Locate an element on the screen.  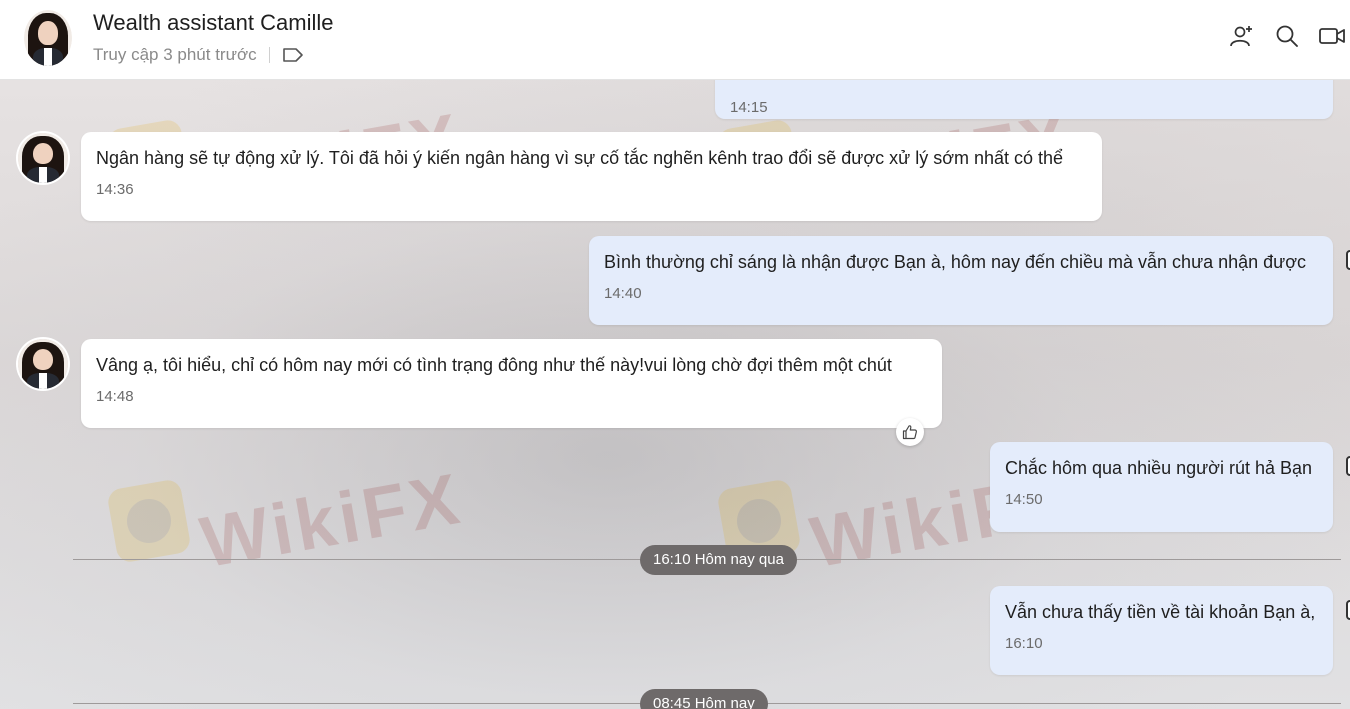
status-row: Truy cập 3 phút trước is located at coordinates (198, 55).